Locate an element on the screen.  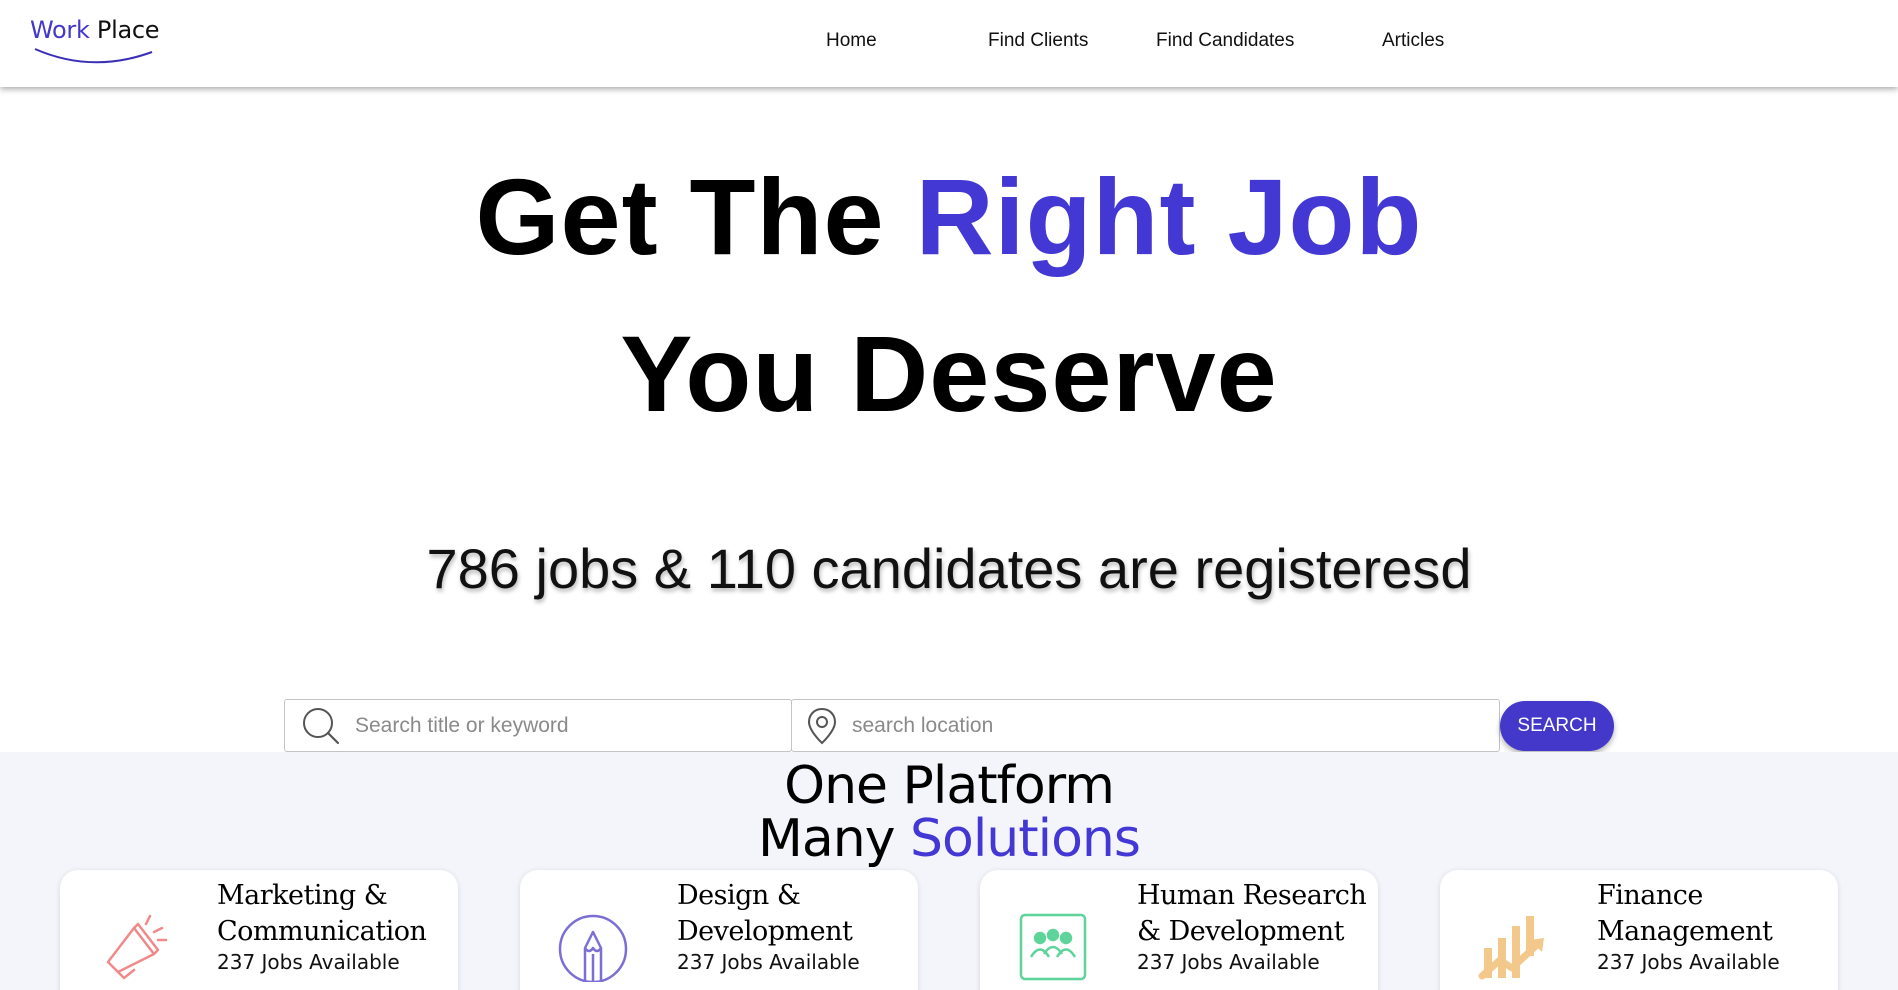
nav-home-link: Home is located at coordinates (851, 41).